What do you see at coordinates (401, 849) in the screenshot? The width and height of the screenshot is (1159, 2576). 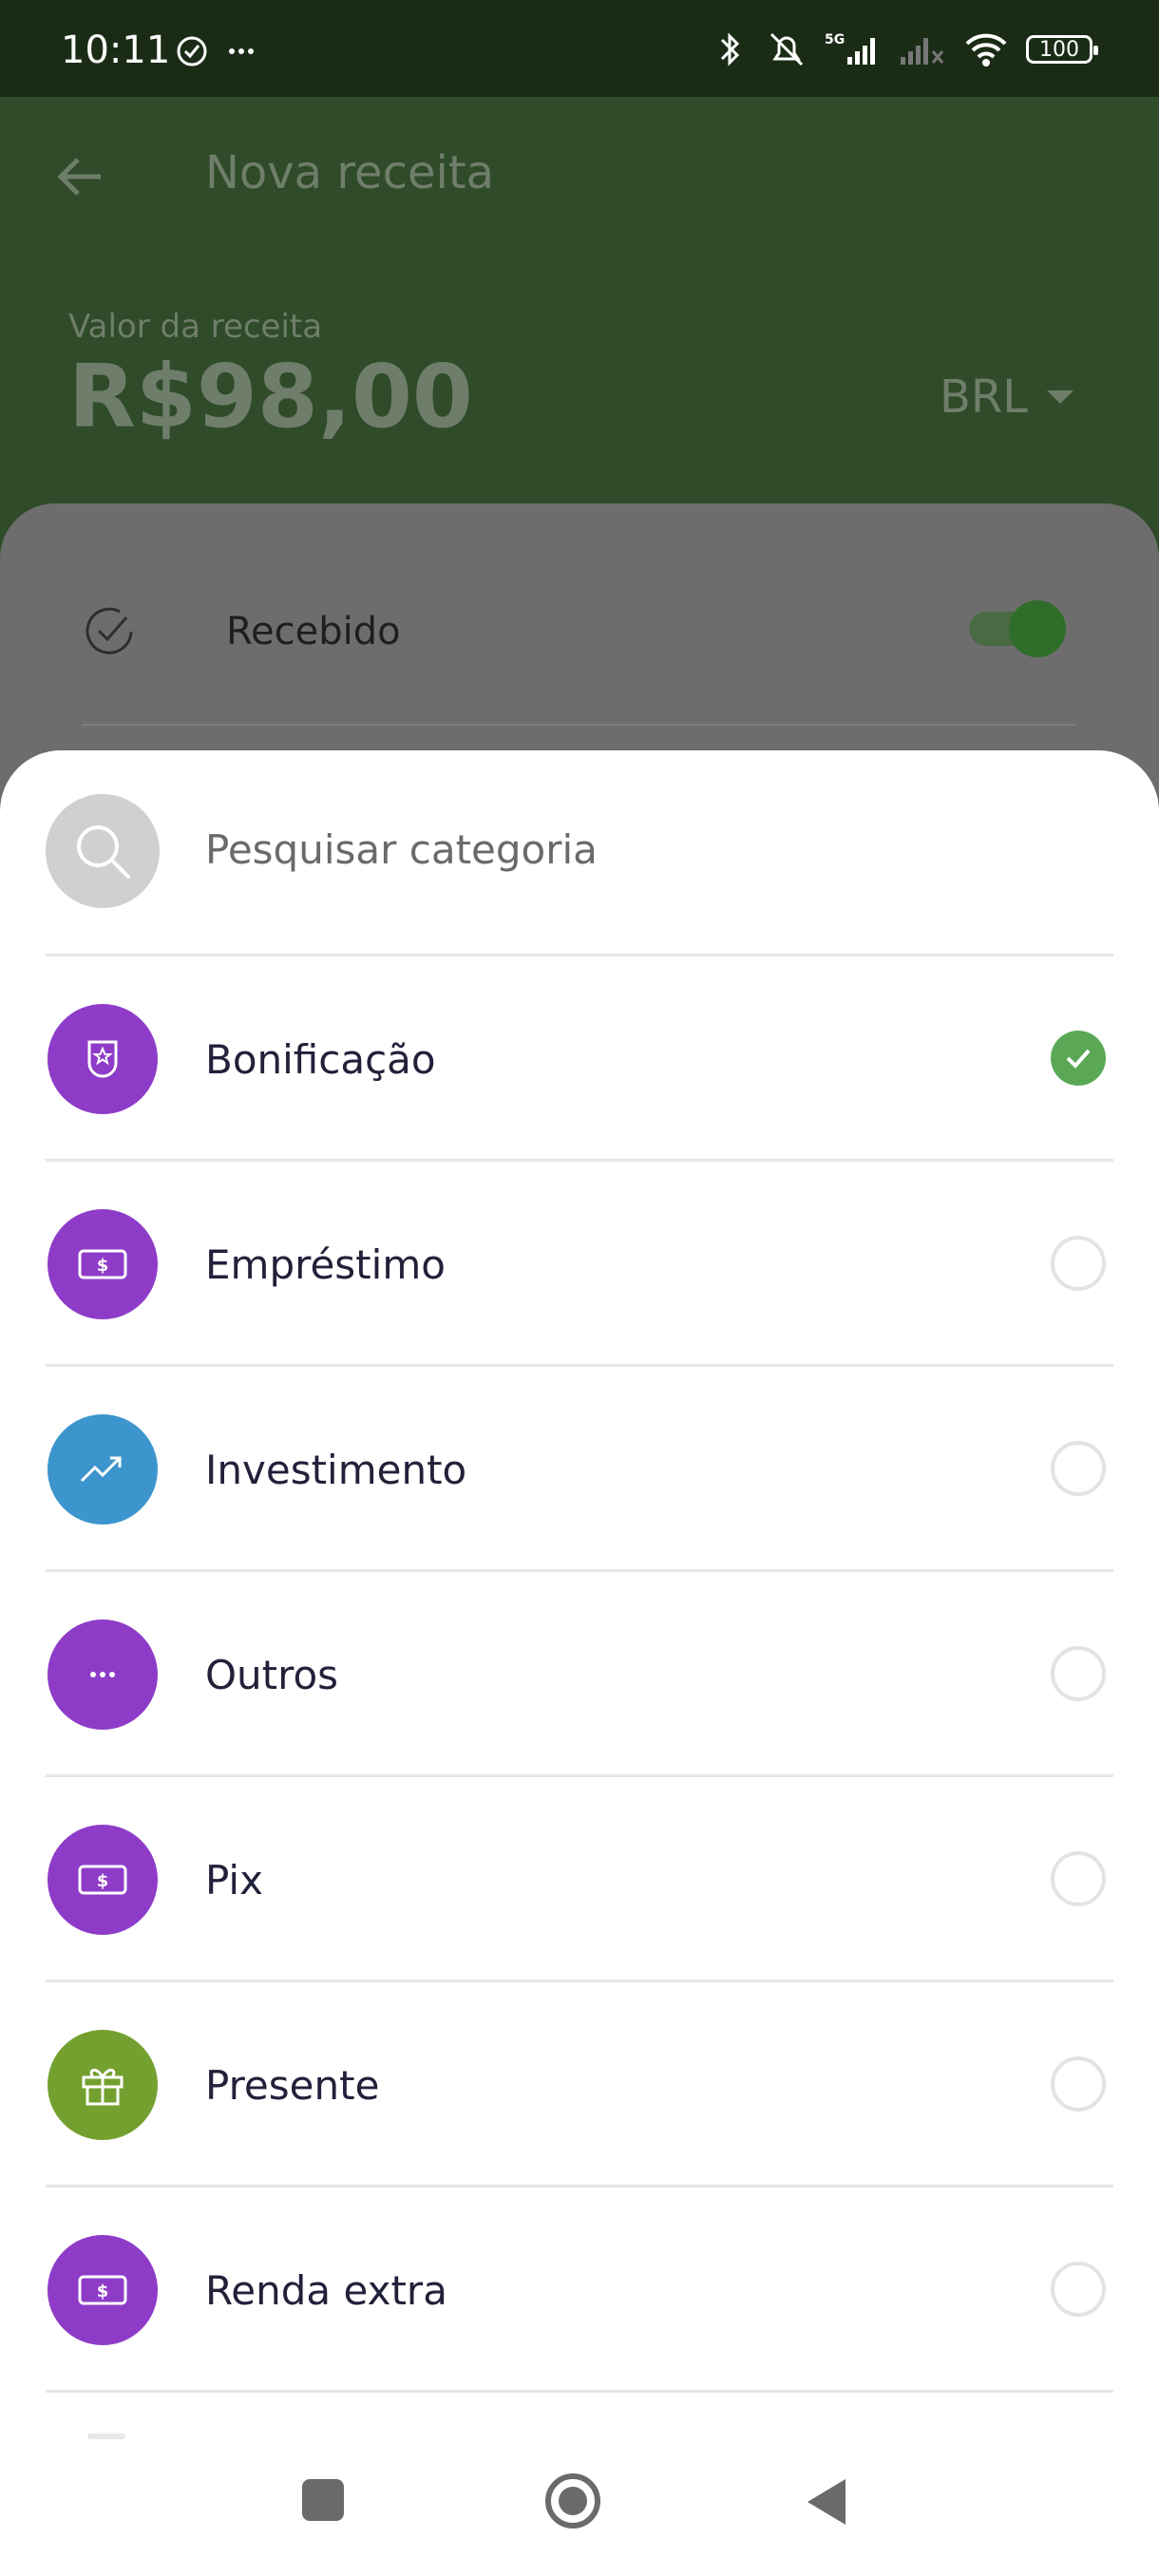 I see `search-input: Pesquisar categoria` at bounding box center [401, 849].